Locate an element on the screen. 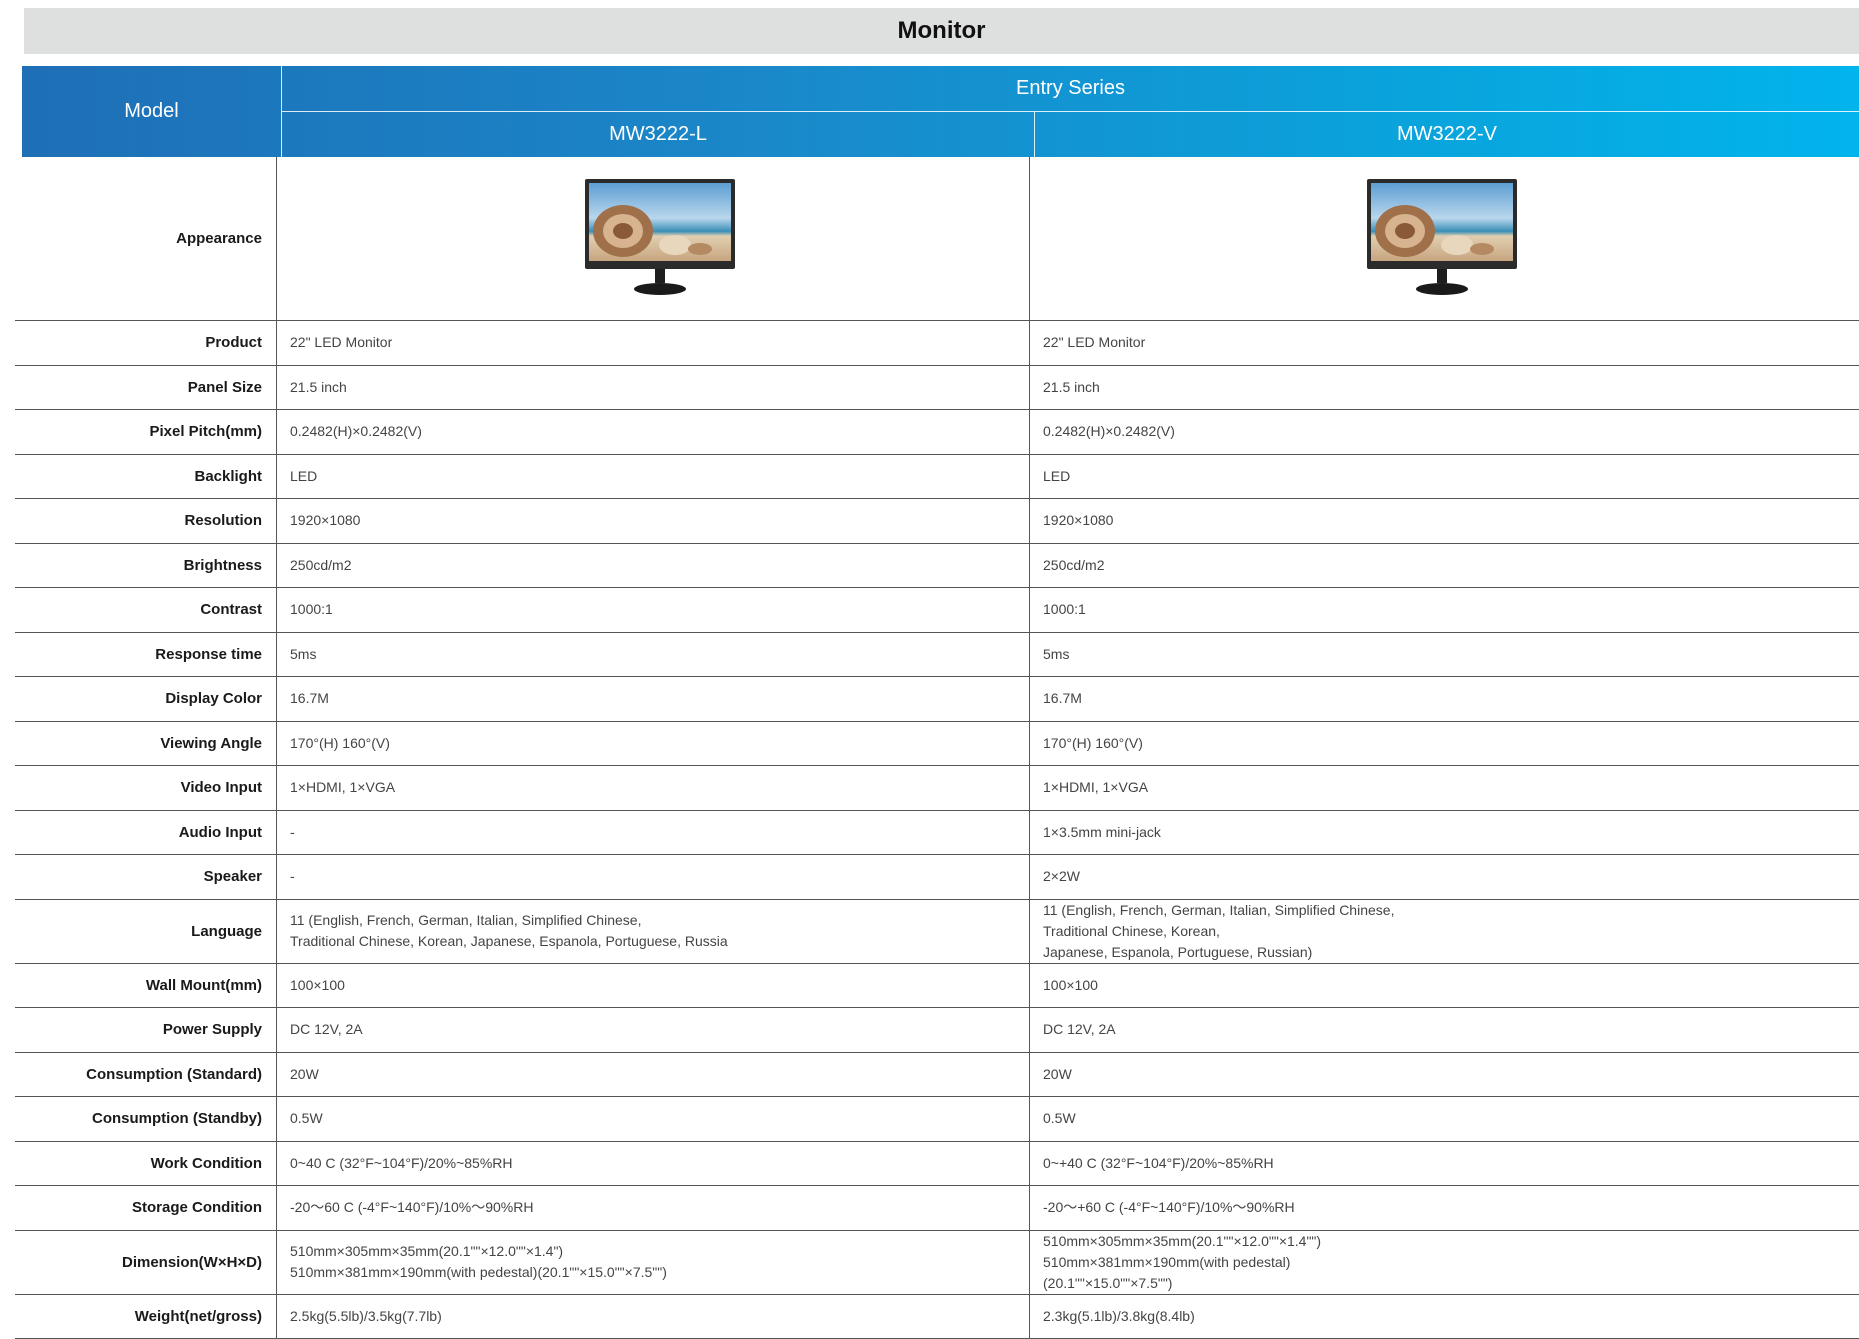  value-cell-model-1: - is located at coordinates (653, 832).